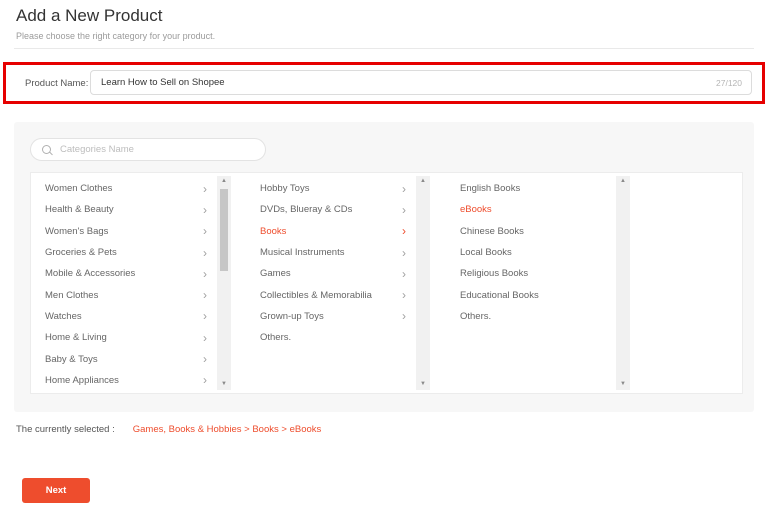 The height and width of the screenshot is (518, 768). What do you see at coordinates (306, 210) in the screenshot?
I see `category-item-label: DVDs, Blueray & CDs` at bounding box center [306, 210].